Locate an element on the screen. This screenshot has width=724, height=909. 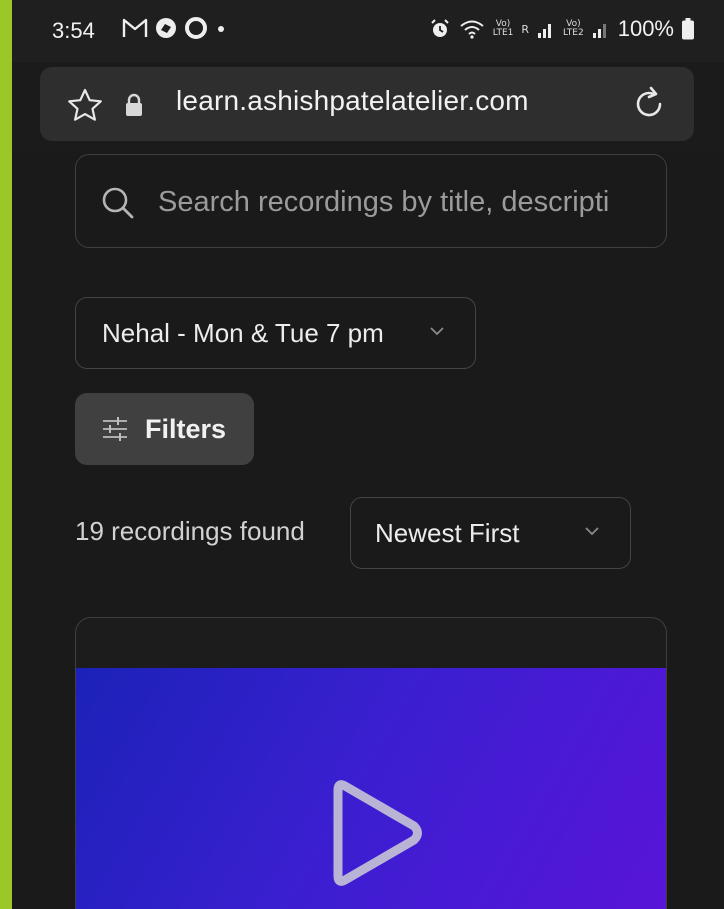
lock-icon is located at coordinates (134, 105).